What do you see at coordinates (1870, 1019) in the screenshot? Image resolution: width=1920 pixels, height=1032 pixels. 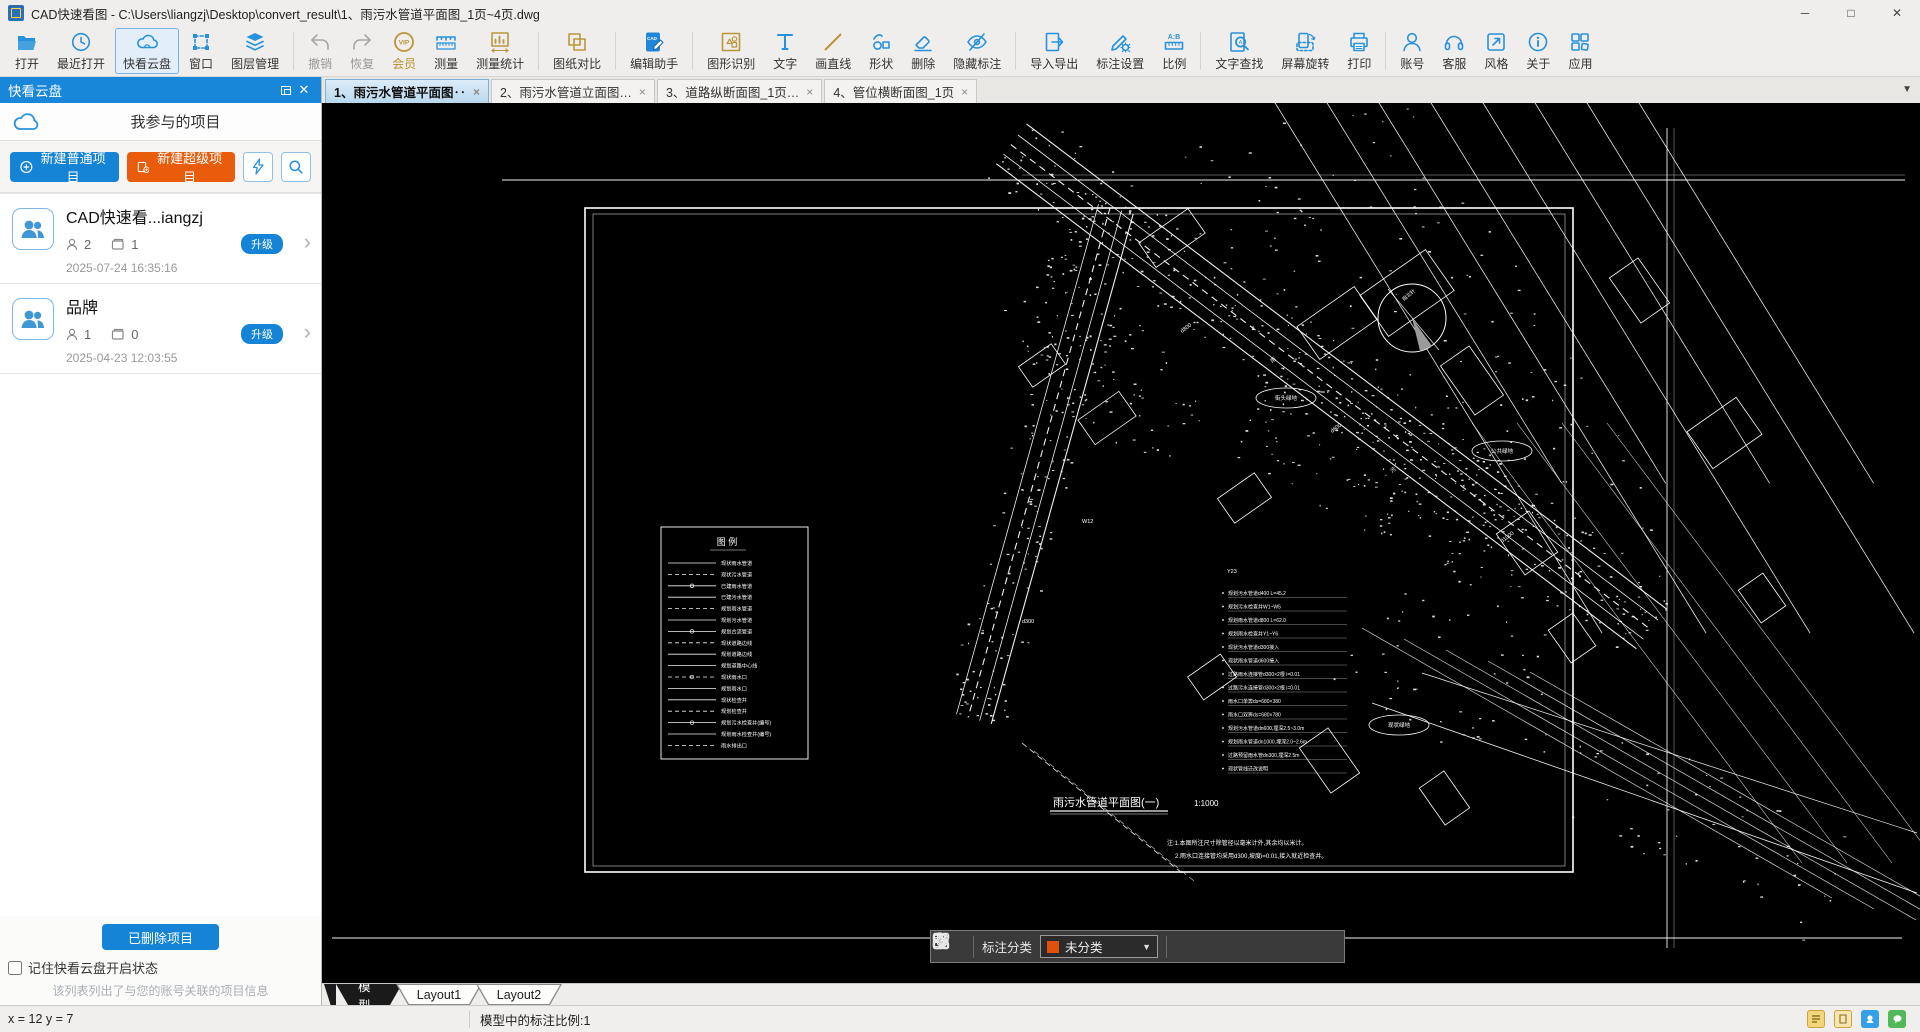 I see `qq-support-icon` at bounding box center [1870, 1019].